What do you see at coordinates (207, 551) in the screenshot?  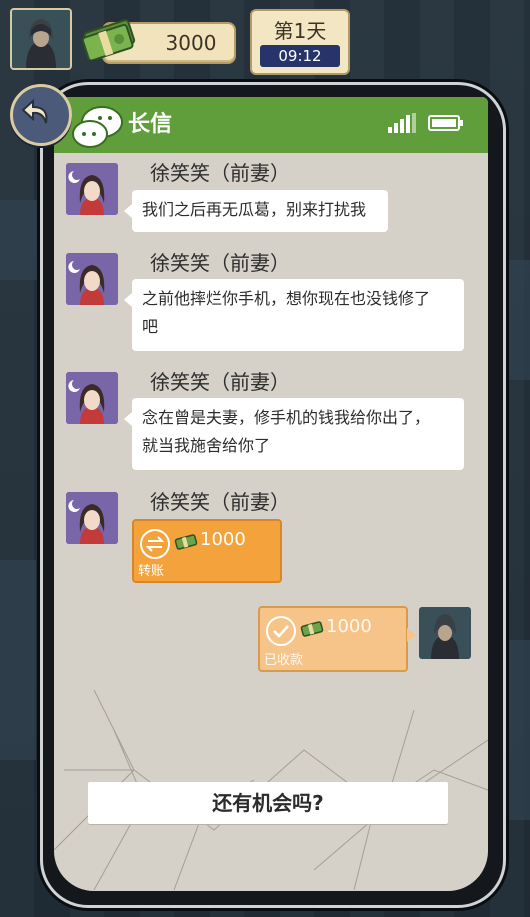 I see `transfer-card: 1000 转账` at bounding box center [207, 551].